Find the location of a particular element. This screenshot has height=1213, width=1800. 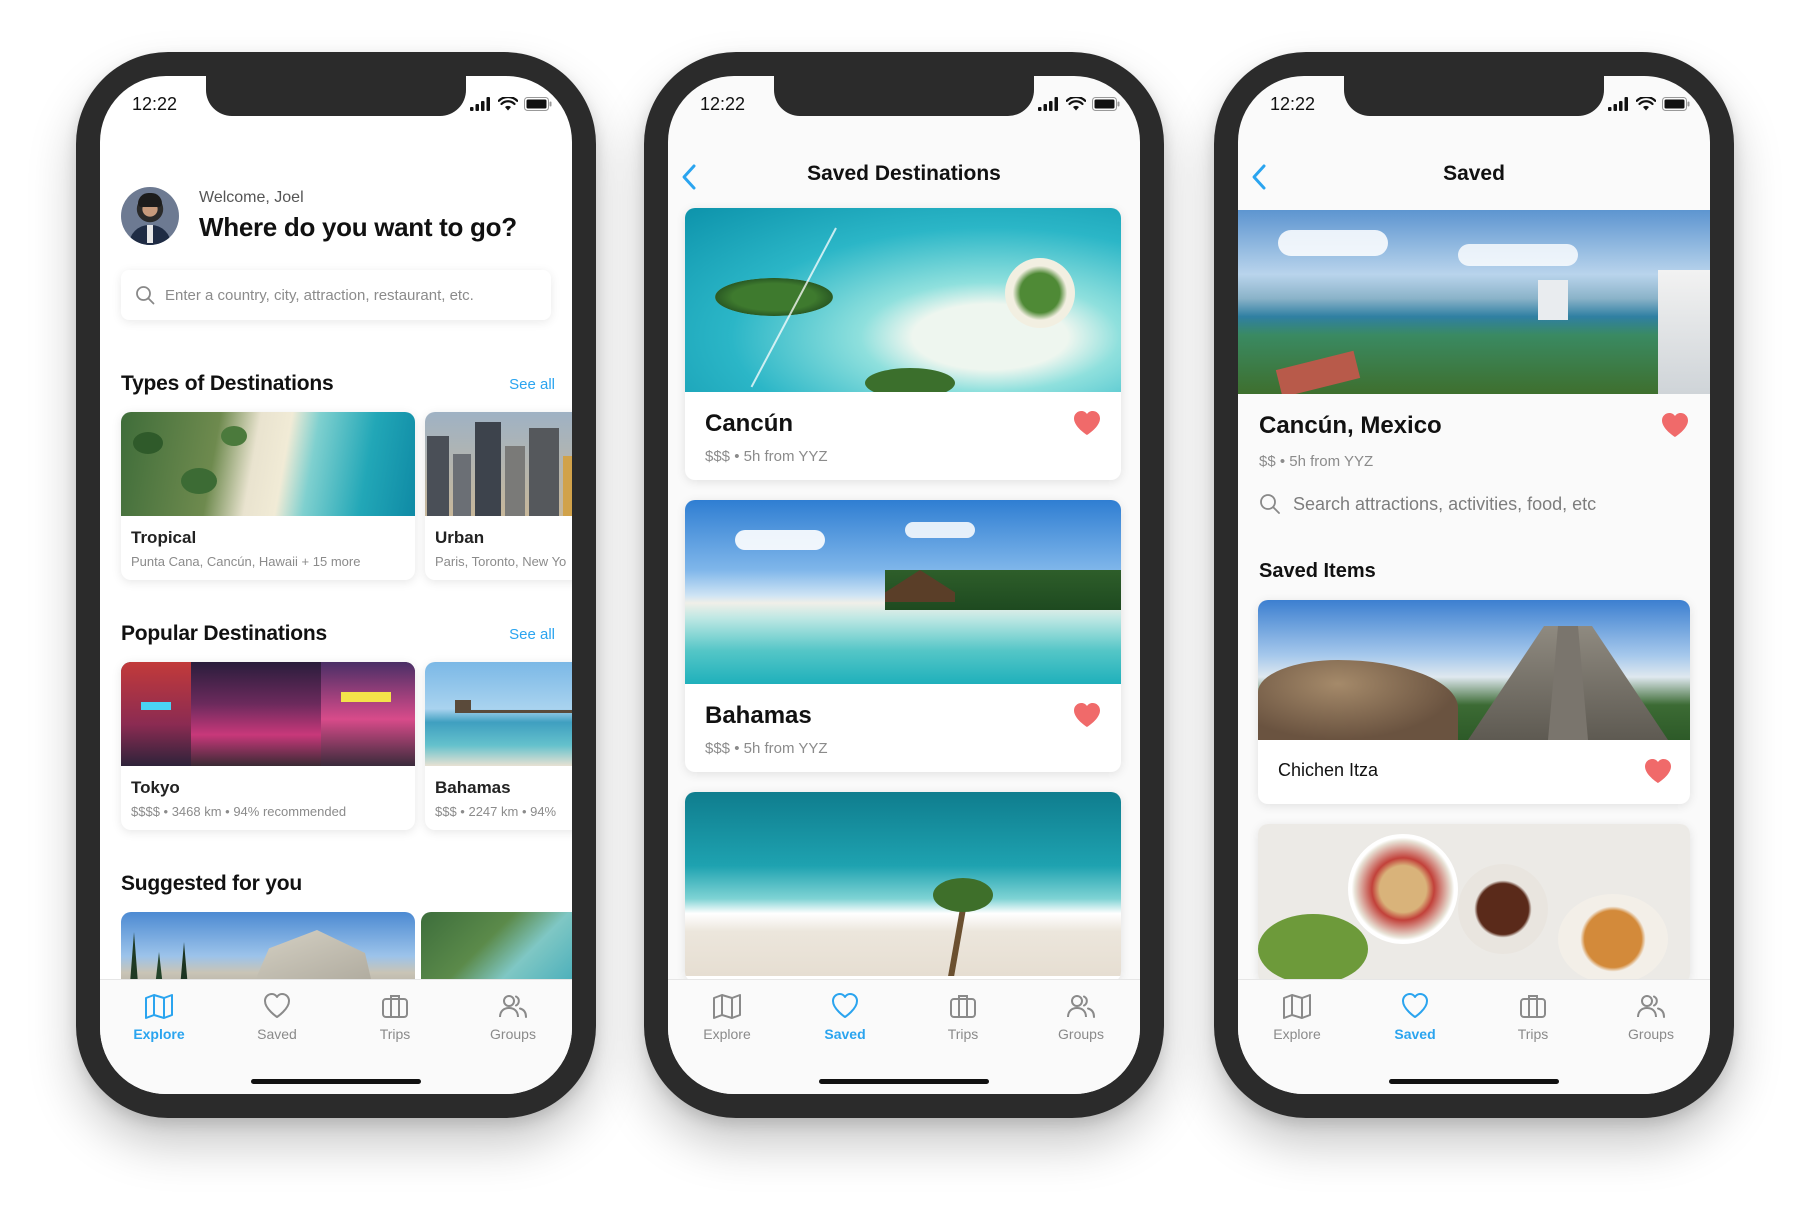

popular-card-name: Bahamas is located at coordinates (473, 787).